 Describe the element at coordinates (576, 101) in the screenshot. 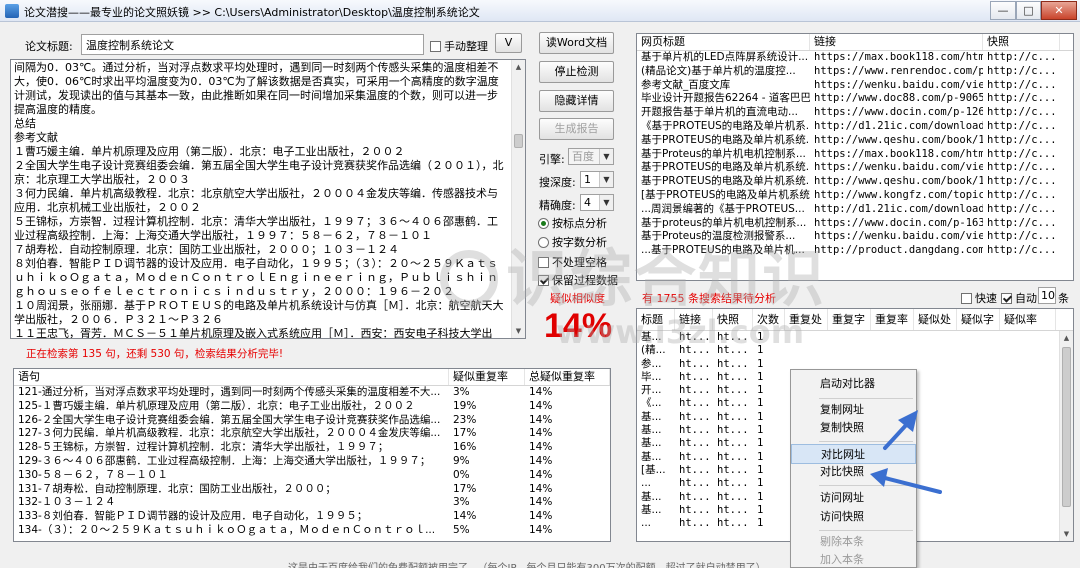

I see `hide-detail-button: 隐藏详情` at that location.